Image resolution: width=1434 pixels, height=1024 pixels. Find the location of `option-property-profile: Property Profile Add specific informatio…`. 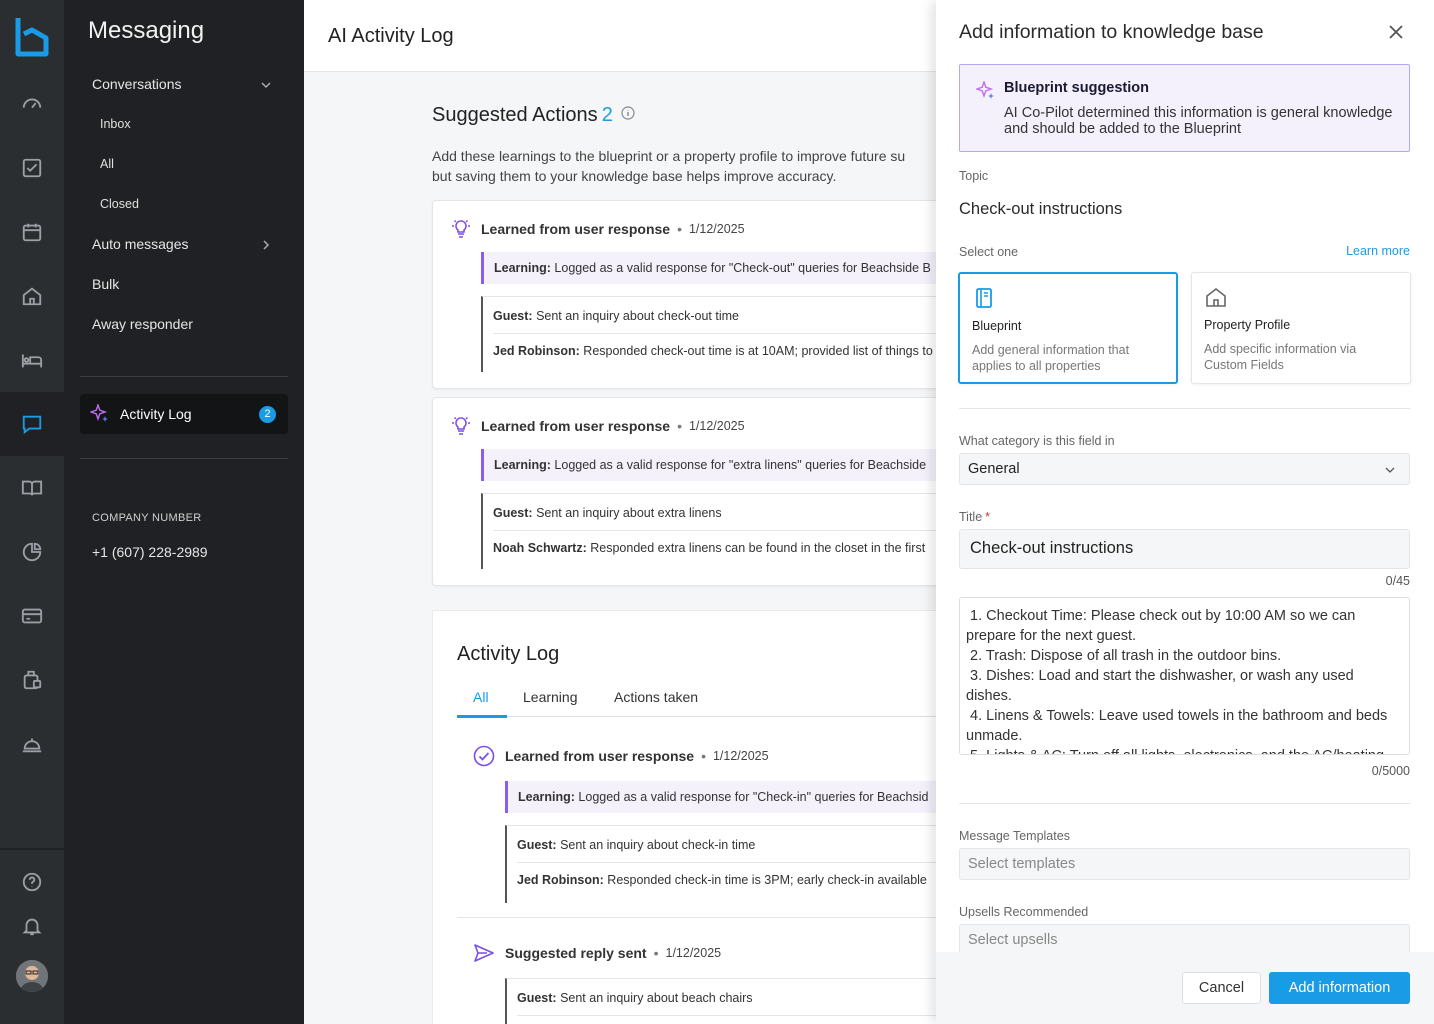

option-property-profile: Property Profile Add specific informatio… is located at coordinates (1301, 328).